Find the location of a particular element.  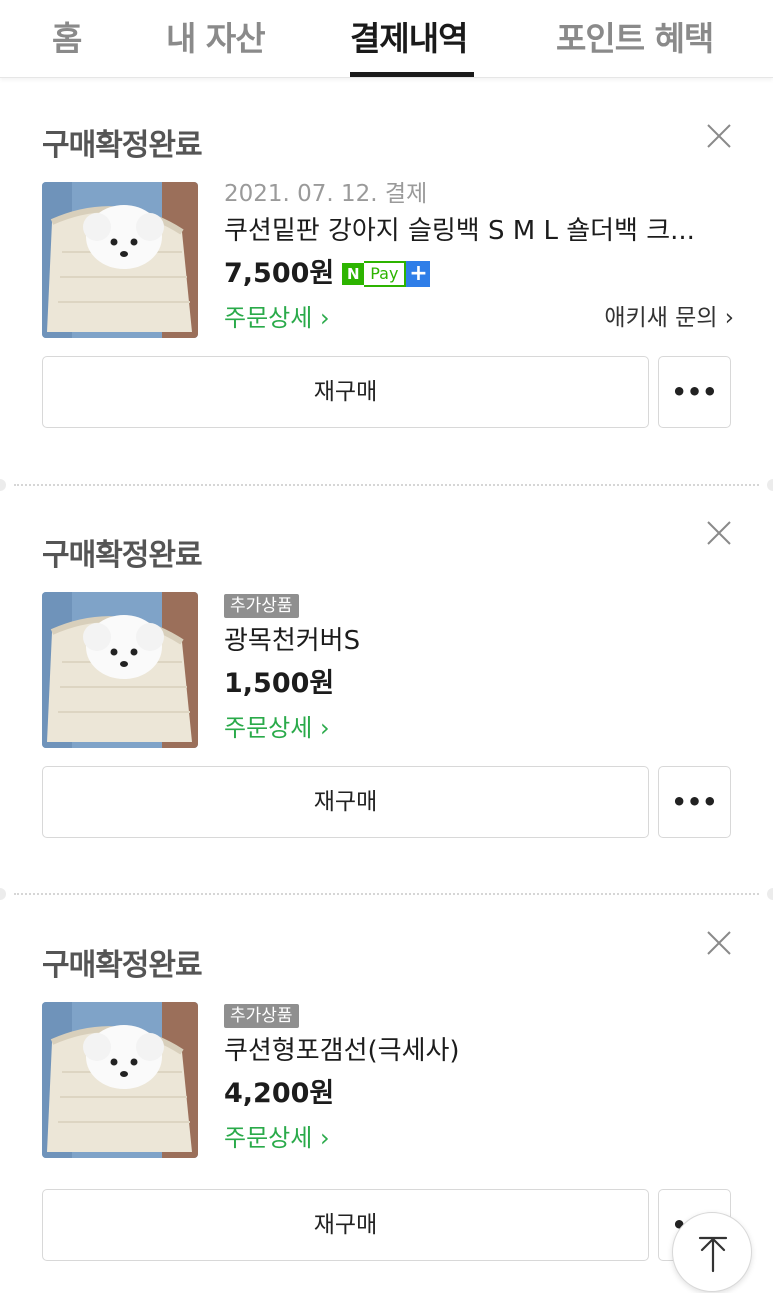

product-price: 1,500원 is located at coordinates (279, 683).